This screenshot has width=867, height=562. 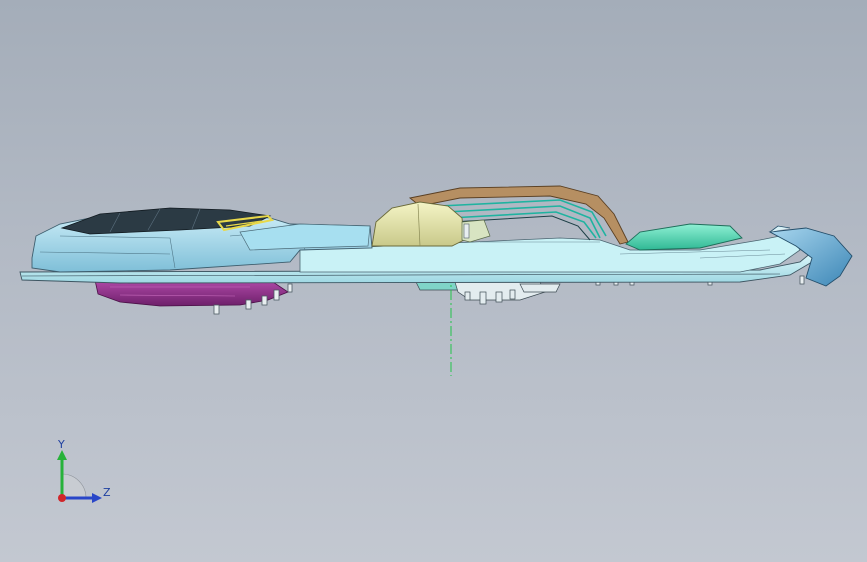 What do you see at coordinates (97, 498) in the screenshot?
I see `z-axis-head` at bounding box center [97, 498].